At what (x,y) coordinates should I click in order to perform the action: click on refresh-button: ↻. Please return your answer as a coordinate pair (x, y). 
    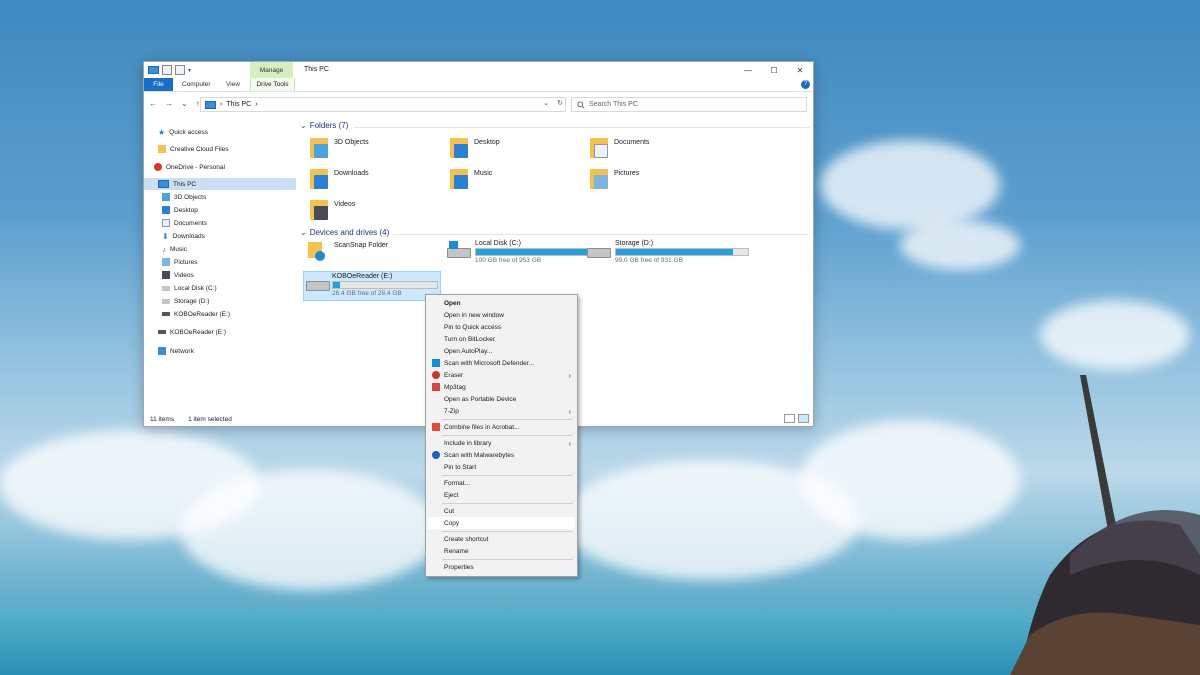
    Looking at the image, I should click on (560, 103).